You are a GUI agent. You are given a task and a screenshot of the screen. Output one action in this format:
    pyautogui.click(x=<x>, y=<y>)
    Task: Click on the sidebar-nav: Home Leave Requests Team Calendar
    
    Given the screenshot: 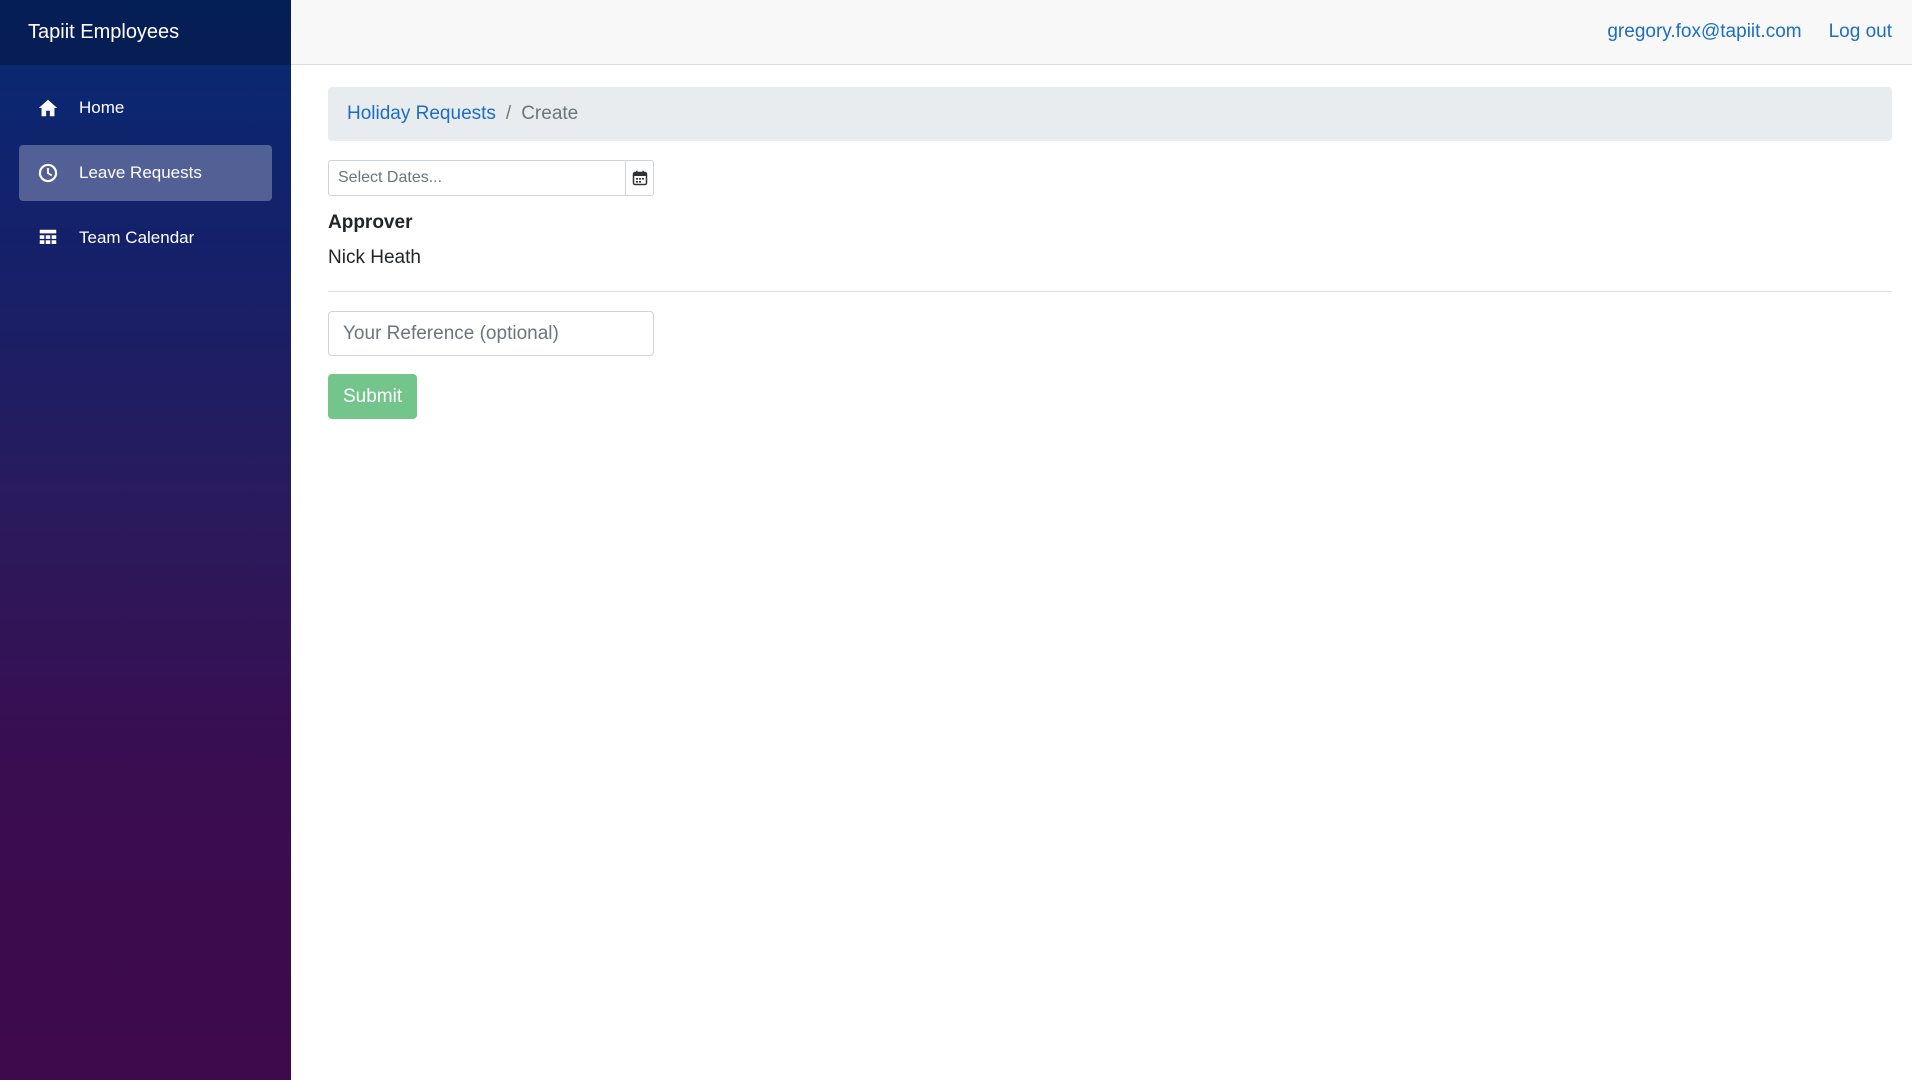 What is the action you would take?
    pyautogui.click(x=145, y=170)
    